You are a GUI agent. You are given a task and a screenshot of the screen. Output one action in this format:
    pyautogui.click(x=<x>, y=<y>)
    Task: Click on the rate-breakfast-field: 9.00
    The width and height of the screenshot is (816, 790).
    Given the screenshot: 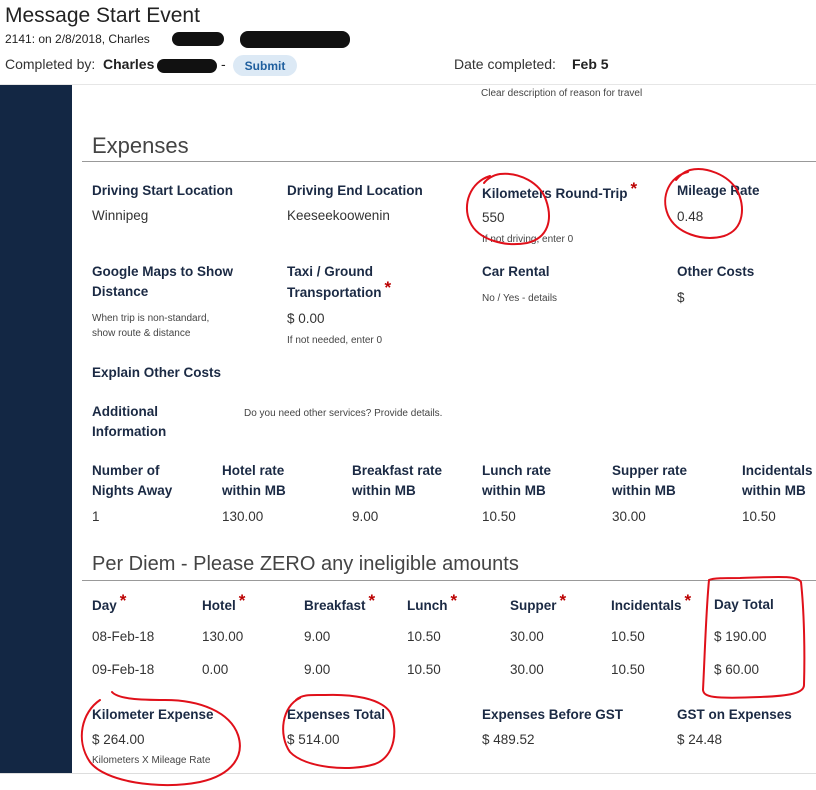 What is the action you would take?
    pyautogui.click(x=365, y=516)
    